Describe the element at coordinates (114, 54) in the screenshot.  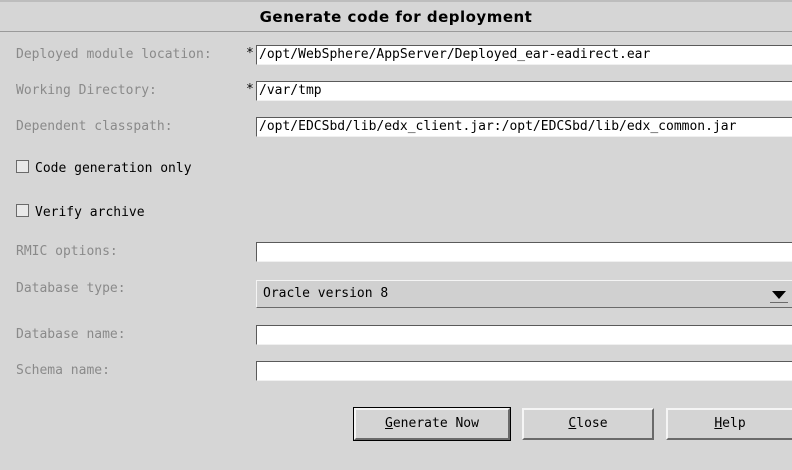
I see `deployed-module-label: Deployed module location:` at that location.